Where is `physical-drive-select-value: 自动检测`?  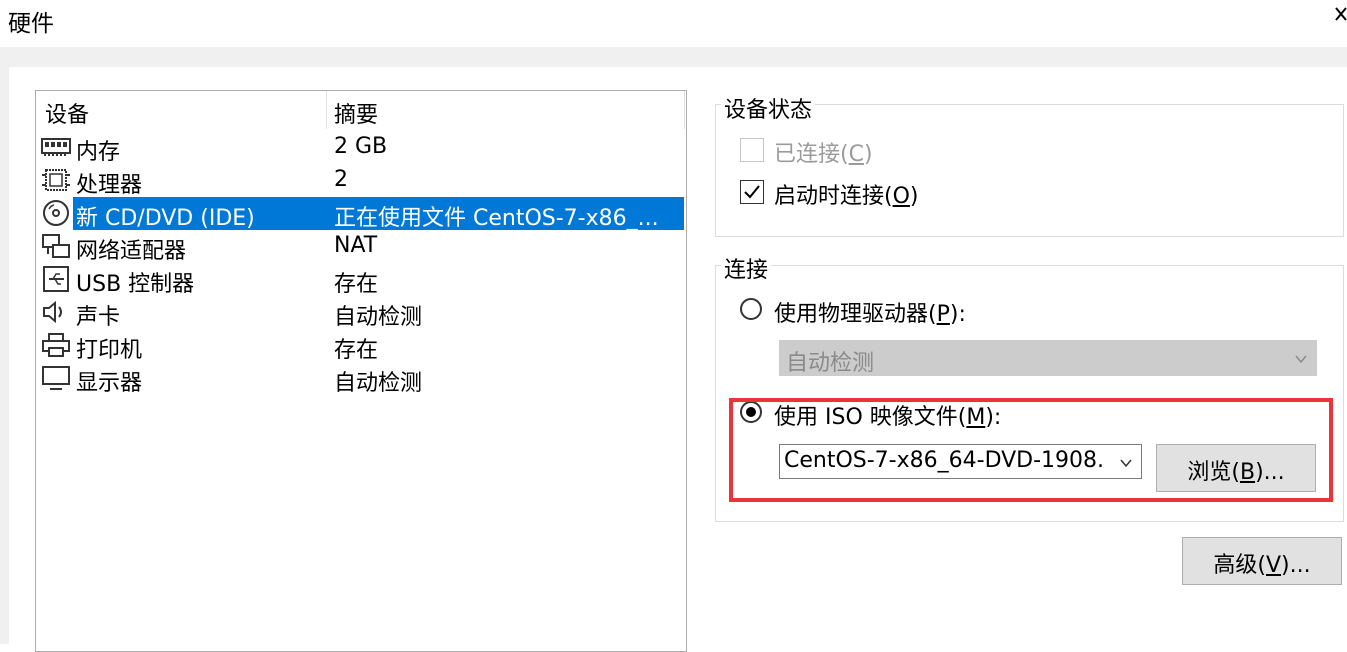
physical-drive-select-value: 自动检测 is located at coordinates (830, 363).